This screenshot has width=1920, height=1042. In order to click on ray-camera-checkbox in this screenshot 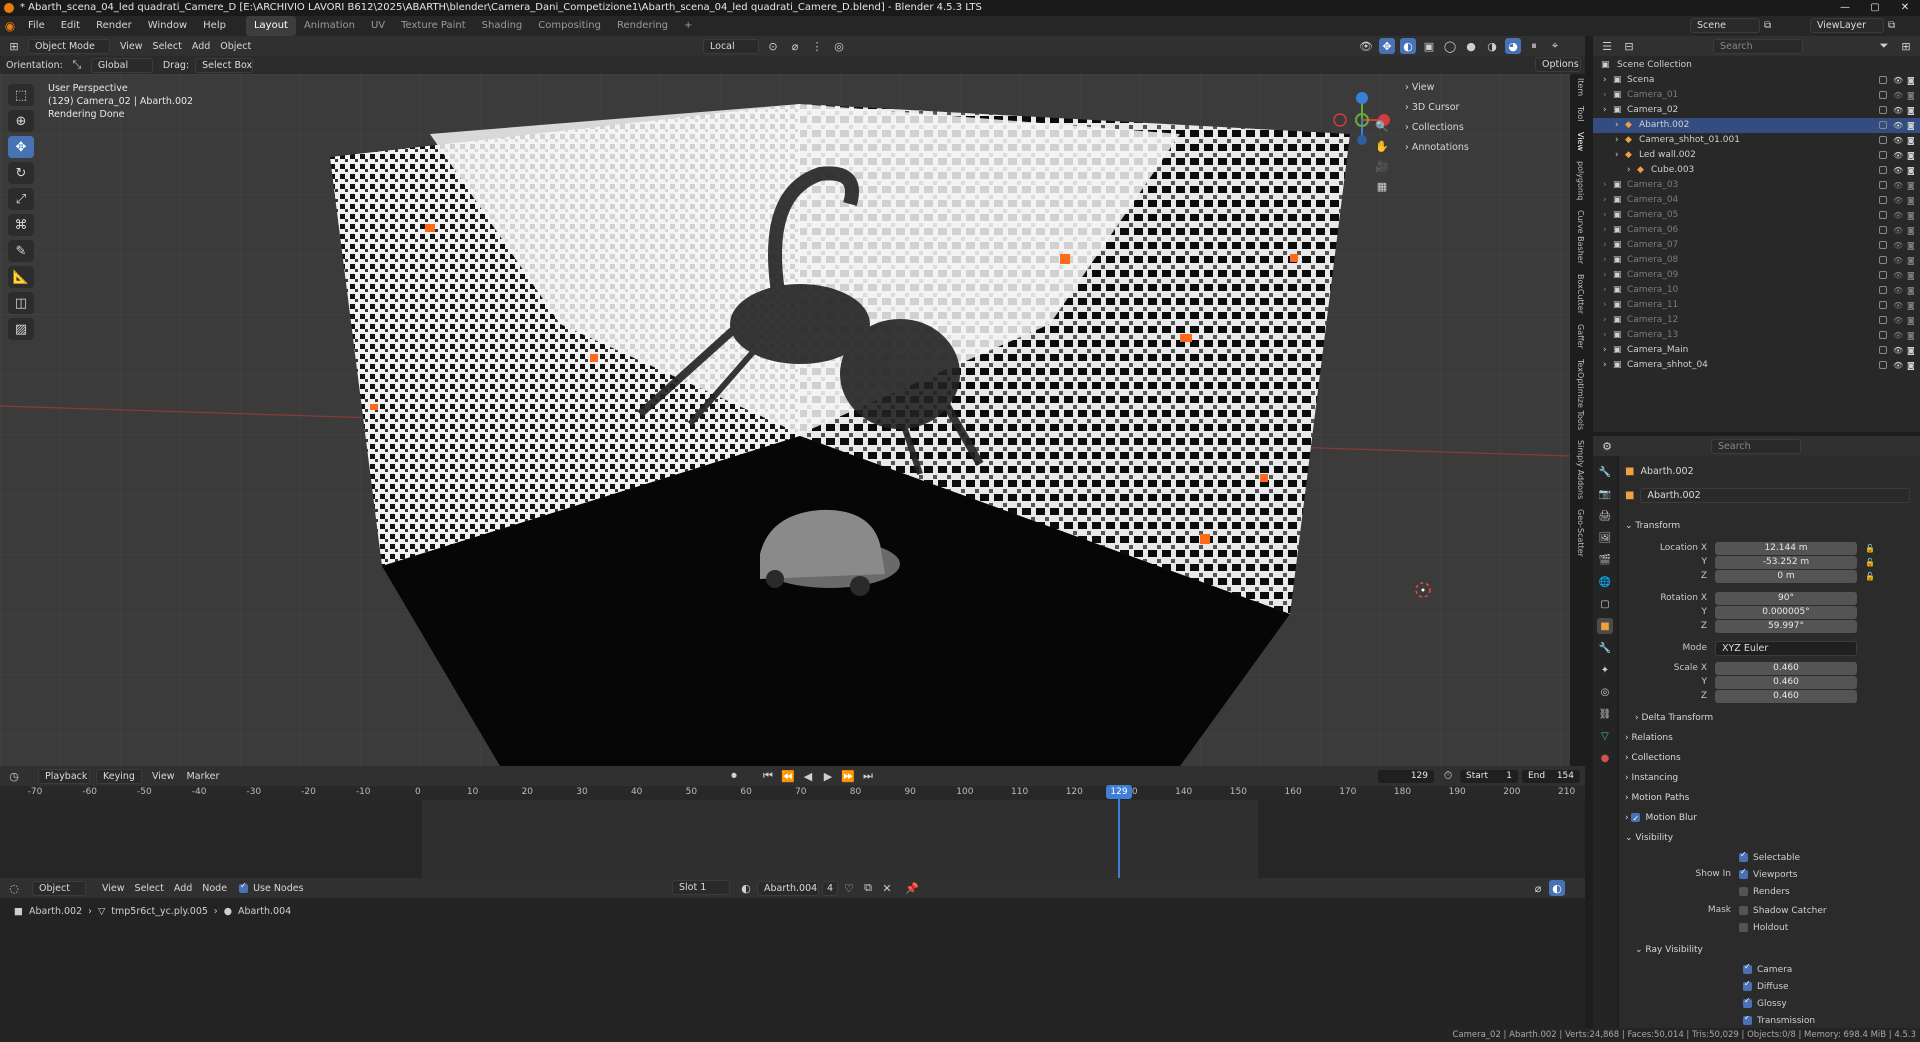, I will do `click(1747, 968)`.